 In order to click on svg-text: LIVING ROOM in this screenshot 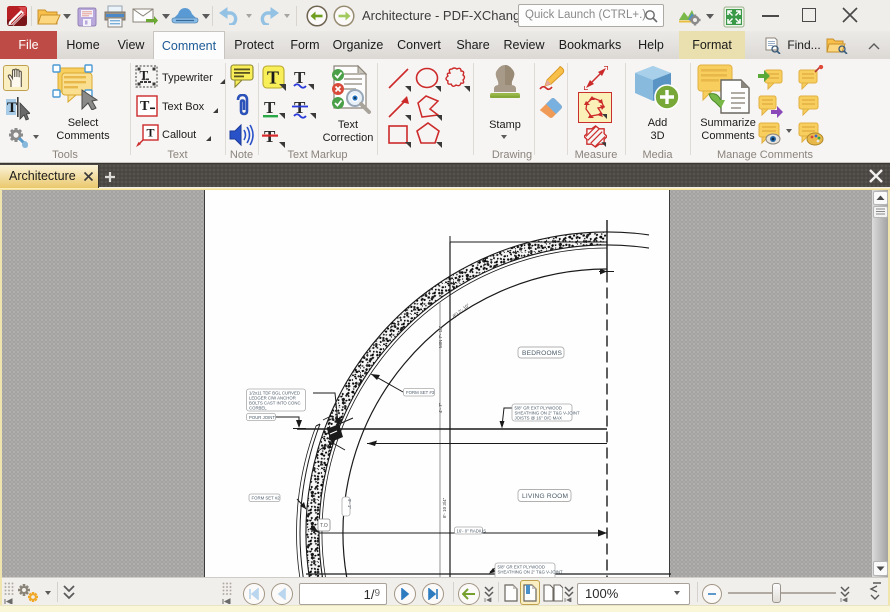, I will do `click(545, 496)`.